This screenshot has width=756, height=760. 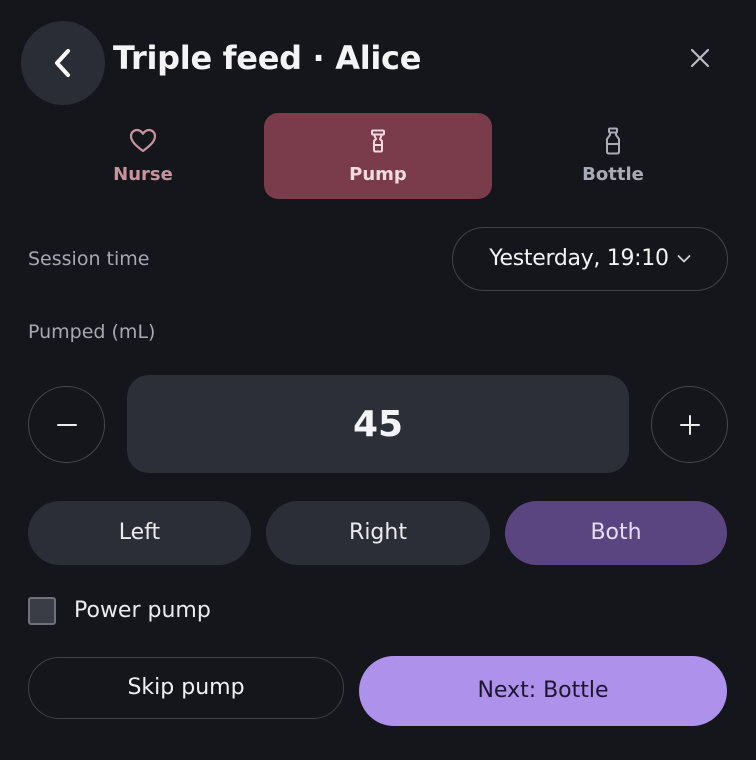 What do you see at coordinates (378, 533) in the screenshot?
I see `side-right-button: Right` at bounding box center [378, 533].